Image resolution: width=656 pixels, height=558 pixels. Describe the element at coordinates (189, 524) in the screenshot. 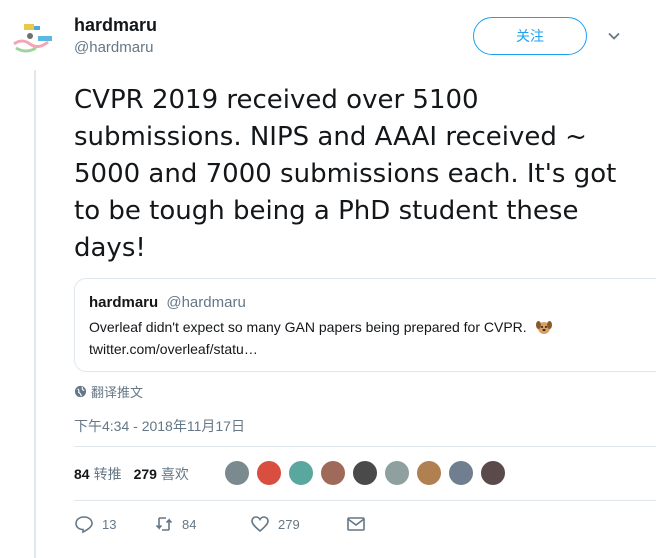

I see `retweet-count: 84` at that location.